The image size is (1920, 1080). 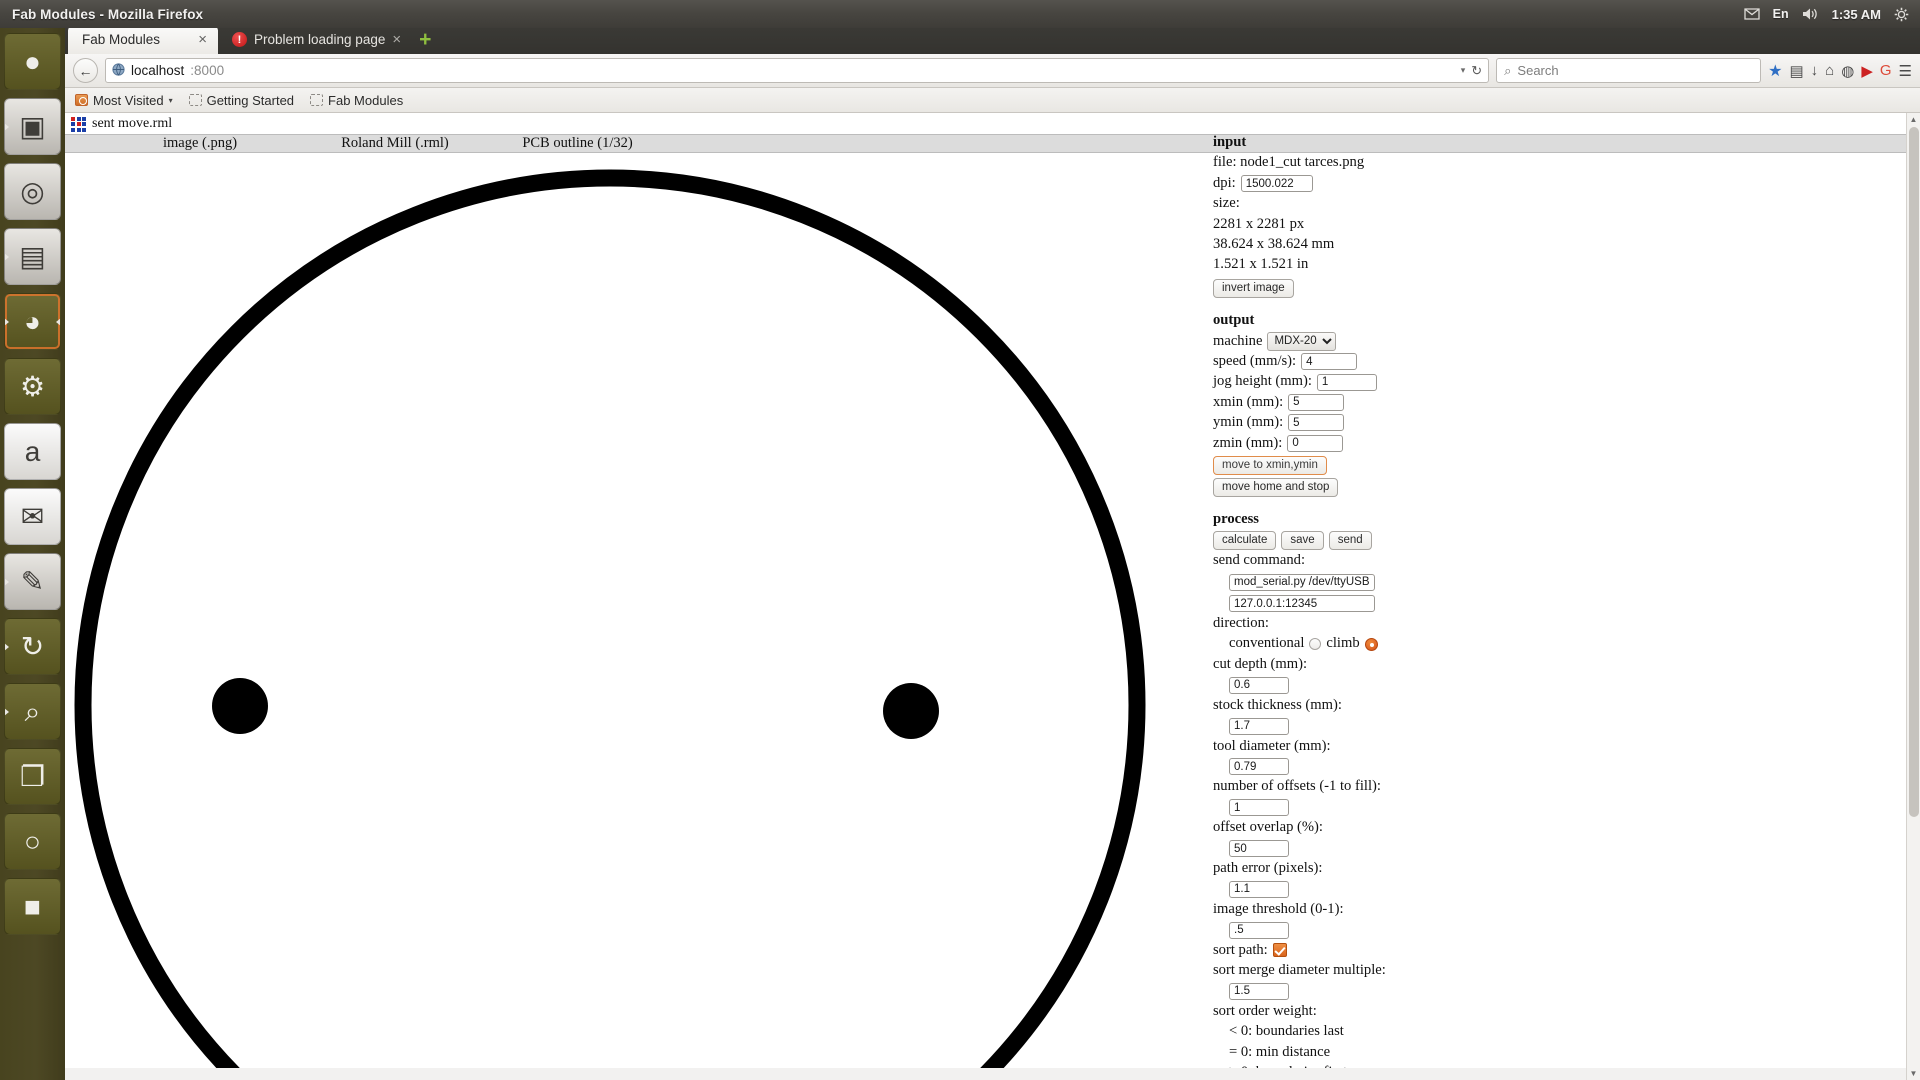 What do you see at coordinates (1423, 443) in the screenshot?
I see `zmin-row: zmin (mm):` at bounding box center [1423, 443].